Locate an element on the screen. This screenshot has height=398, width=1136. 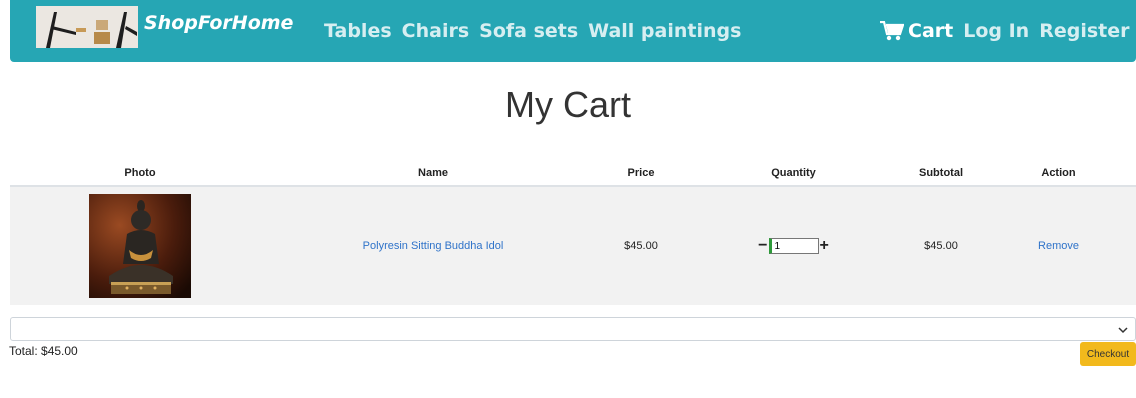
quantity-input is located at coordinates (793, 246).